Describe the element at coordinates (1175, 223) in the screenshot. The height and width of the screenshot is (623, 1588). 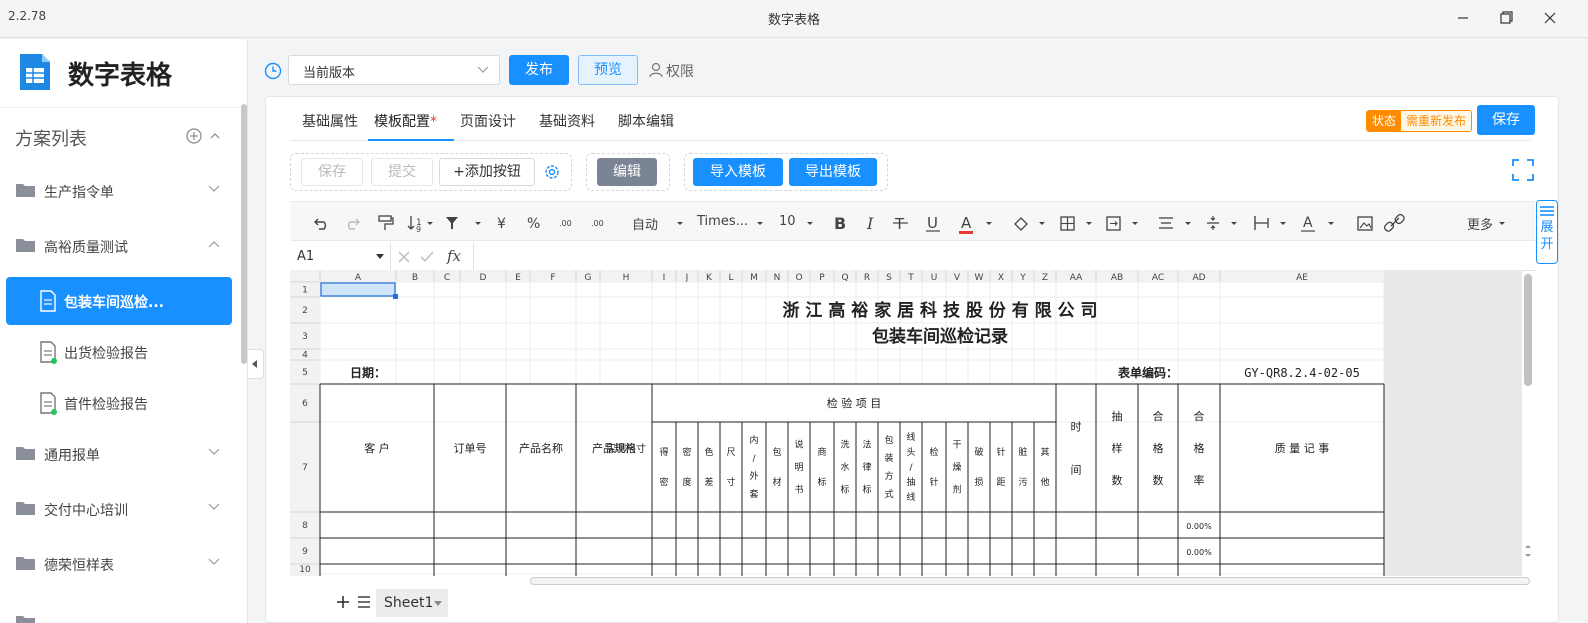
I see `align-horizontal-icon` at that location.